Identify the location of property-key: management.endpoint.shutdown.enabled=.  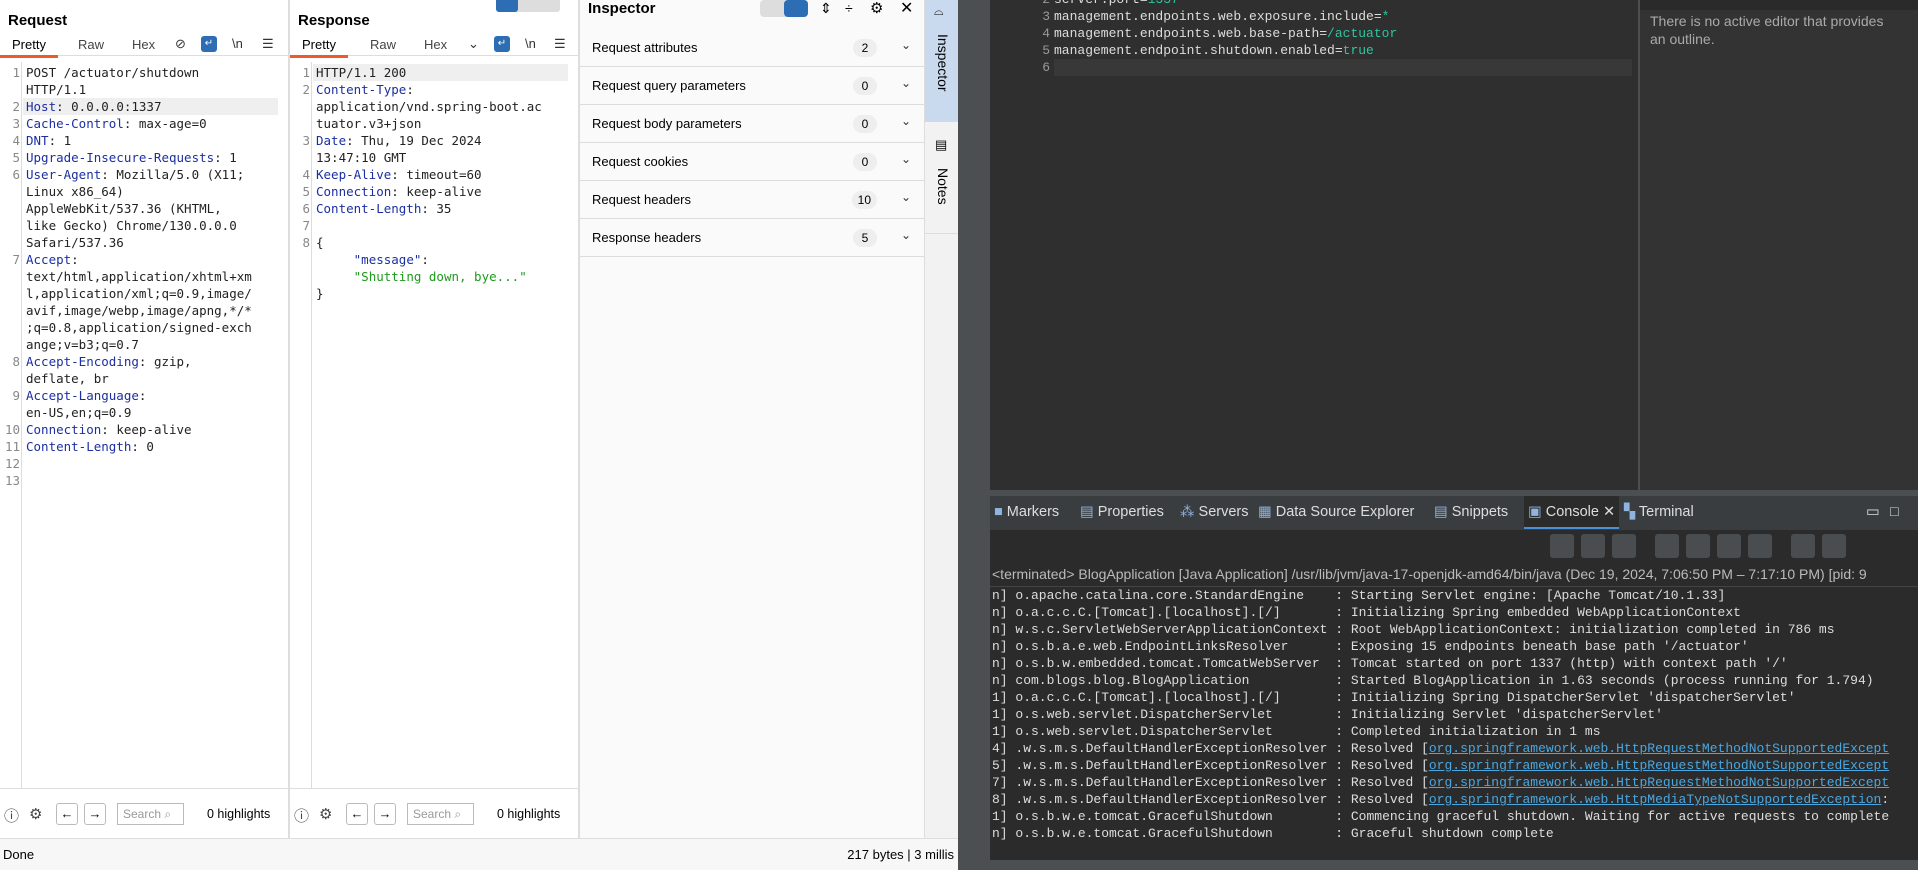
(1198, 50).